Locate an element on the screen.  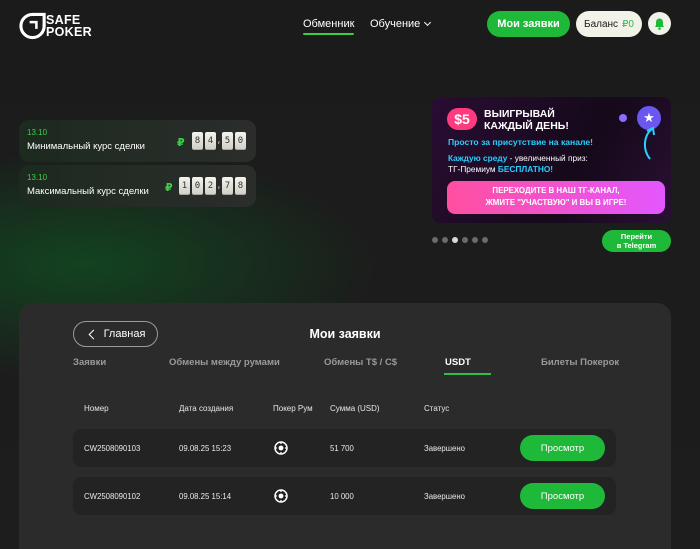
nav-learning-label: Обучение is located at coordinates (395, 24).